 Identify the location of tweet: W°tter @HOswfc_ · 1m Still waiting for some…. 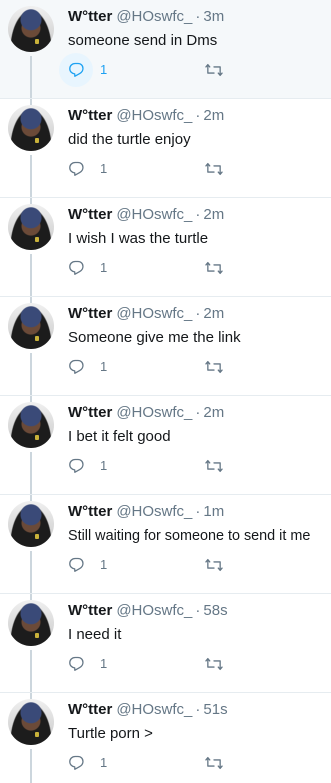
(165, 544).